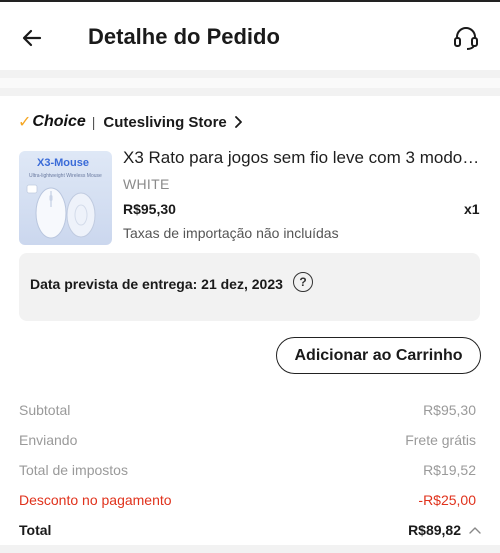 The height and width of the screenshot is (553, 500). I want to click on store-name: Cutesliving Store, so click(164, 122).